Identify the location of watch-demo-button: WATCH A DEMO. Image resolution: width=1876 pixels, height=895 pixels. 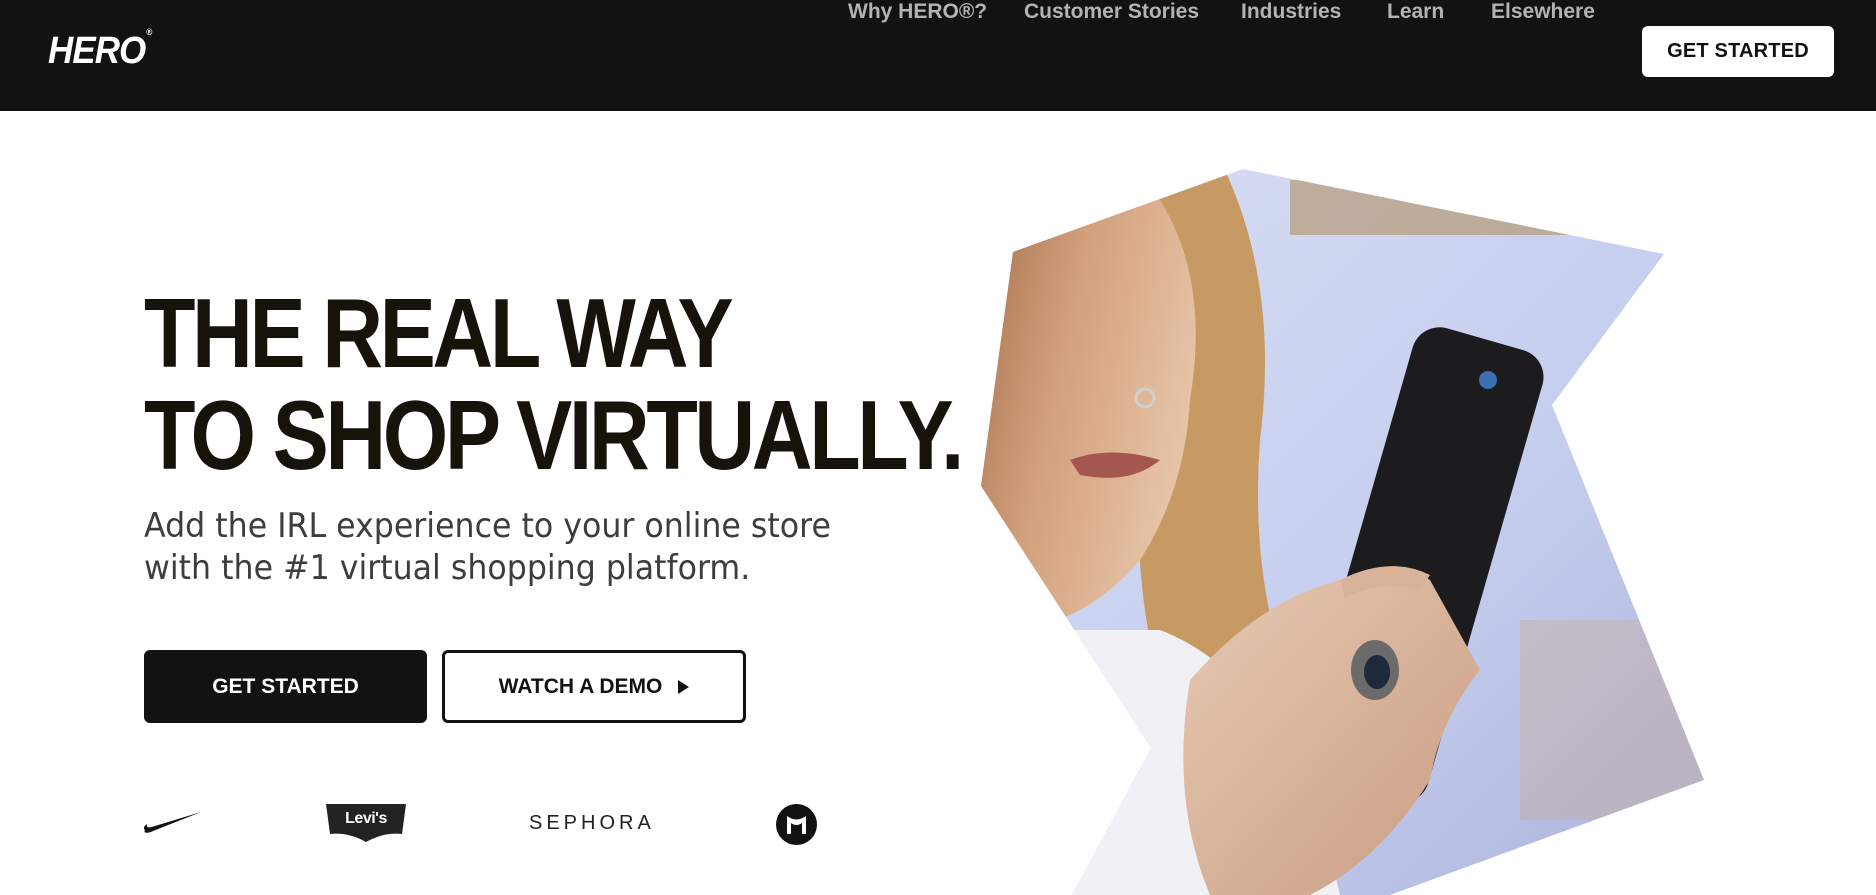
(594, 686).